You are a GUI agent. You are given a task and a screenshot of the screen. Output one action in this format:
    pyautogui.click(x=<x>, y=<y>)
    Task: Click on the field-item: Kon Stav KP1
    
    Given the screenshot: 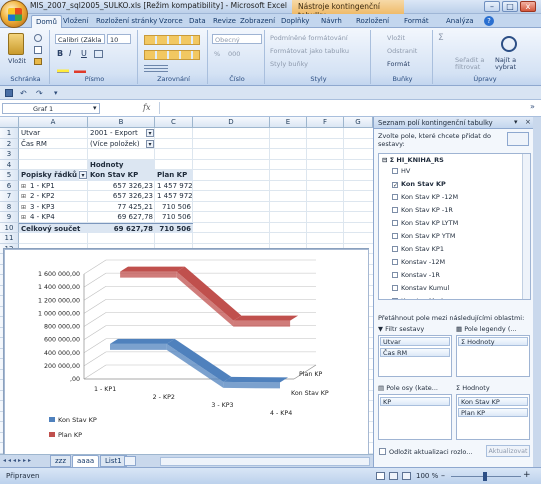 What is the action you would take?
    pyautogui.click(x=418, y=249)
    